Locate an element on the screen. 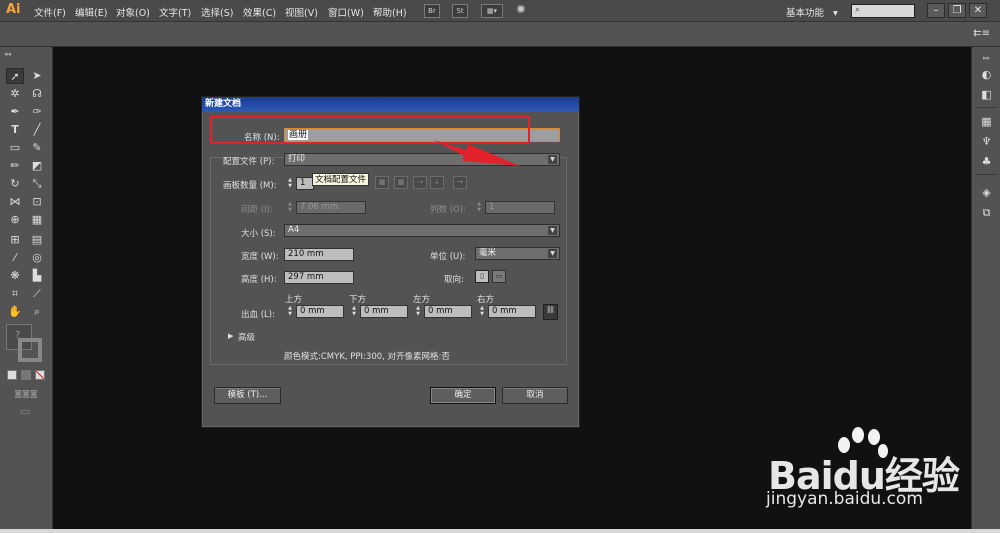 The height and width of the screenshot is (533, 1000). none-mode-icon is located at coordinates (40, 375).